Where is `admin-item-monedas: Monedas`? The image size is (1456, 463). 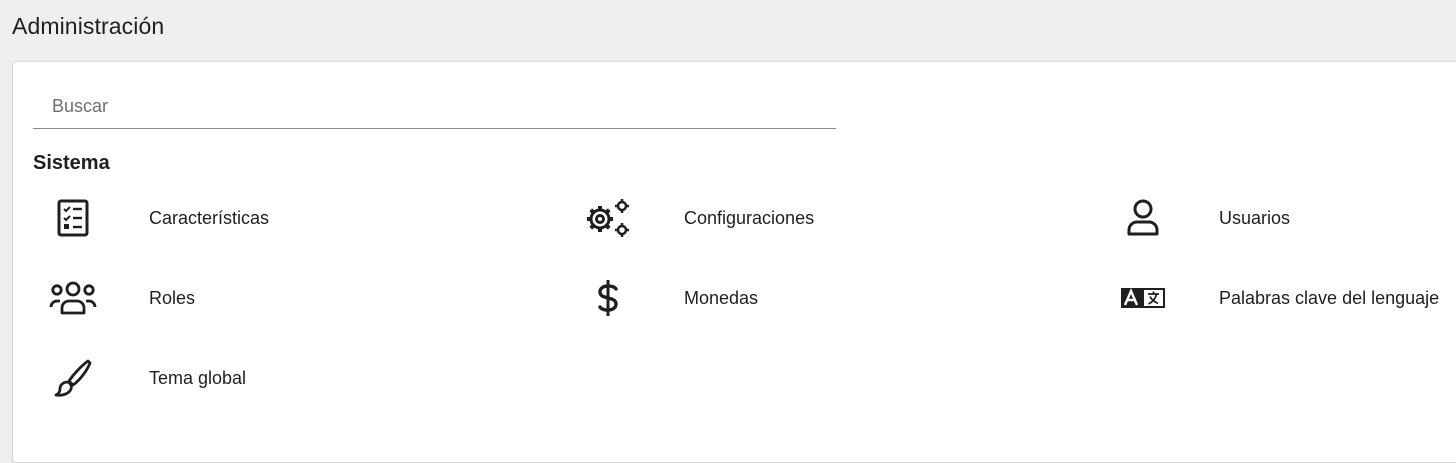
admin-item-monedas: Monedas is located at coordinates (824, 298).